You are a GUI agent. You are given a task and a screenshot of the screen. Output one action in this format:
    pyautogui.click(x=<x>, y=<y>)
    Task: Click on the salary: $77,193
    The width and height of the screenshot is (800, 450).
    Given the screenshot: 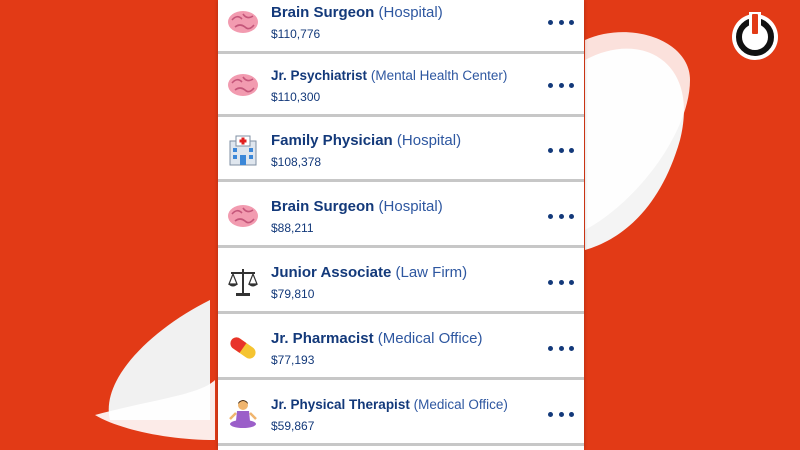 What is the action you would take?
    pyautogui.click(x=293, y=360)
    